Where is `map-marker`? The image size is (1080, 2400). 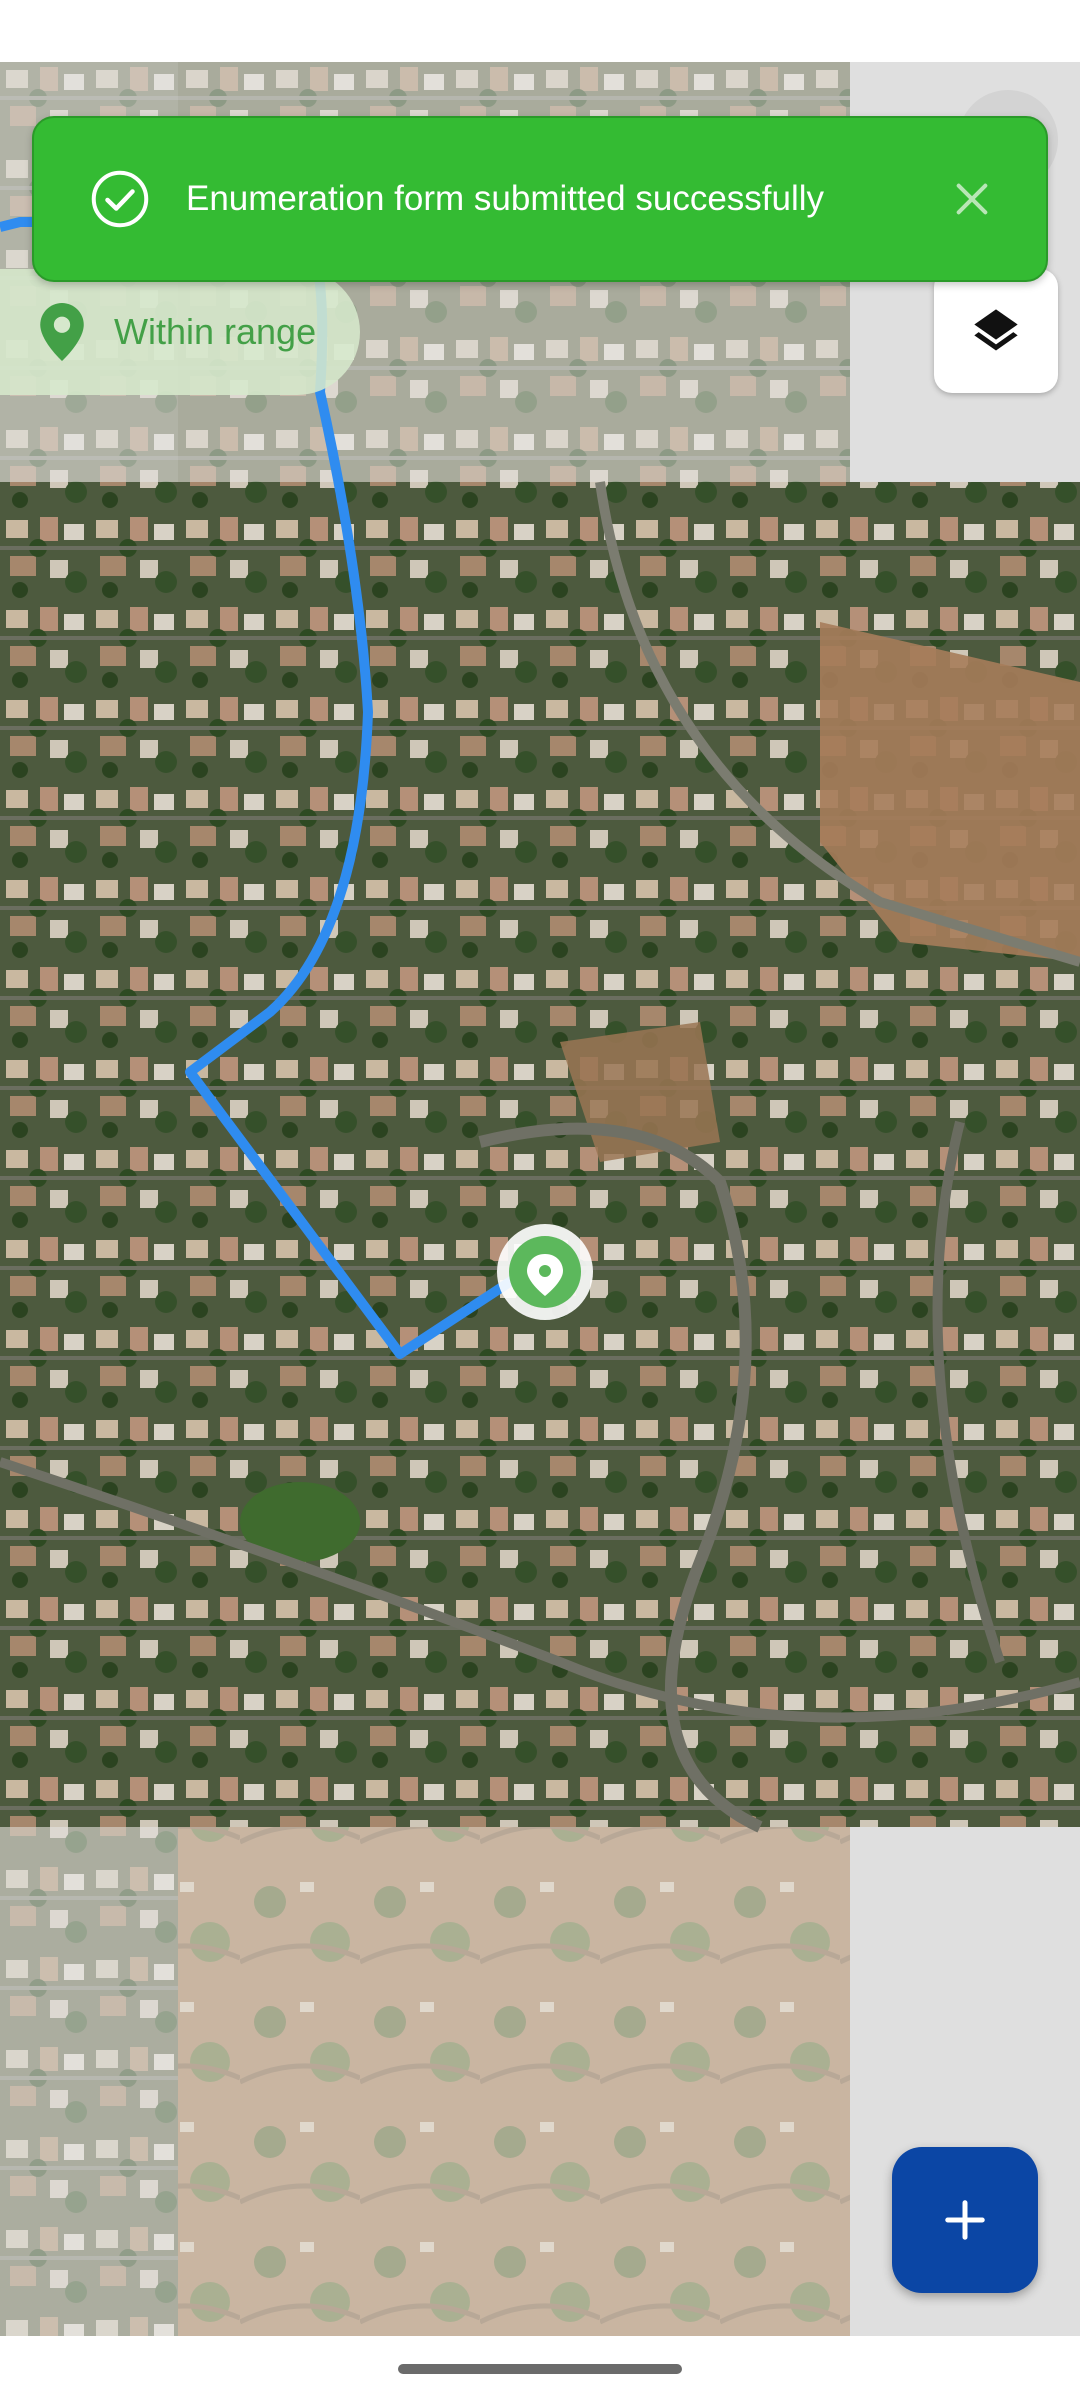
map-marker is located at coordinates (545, 1272).